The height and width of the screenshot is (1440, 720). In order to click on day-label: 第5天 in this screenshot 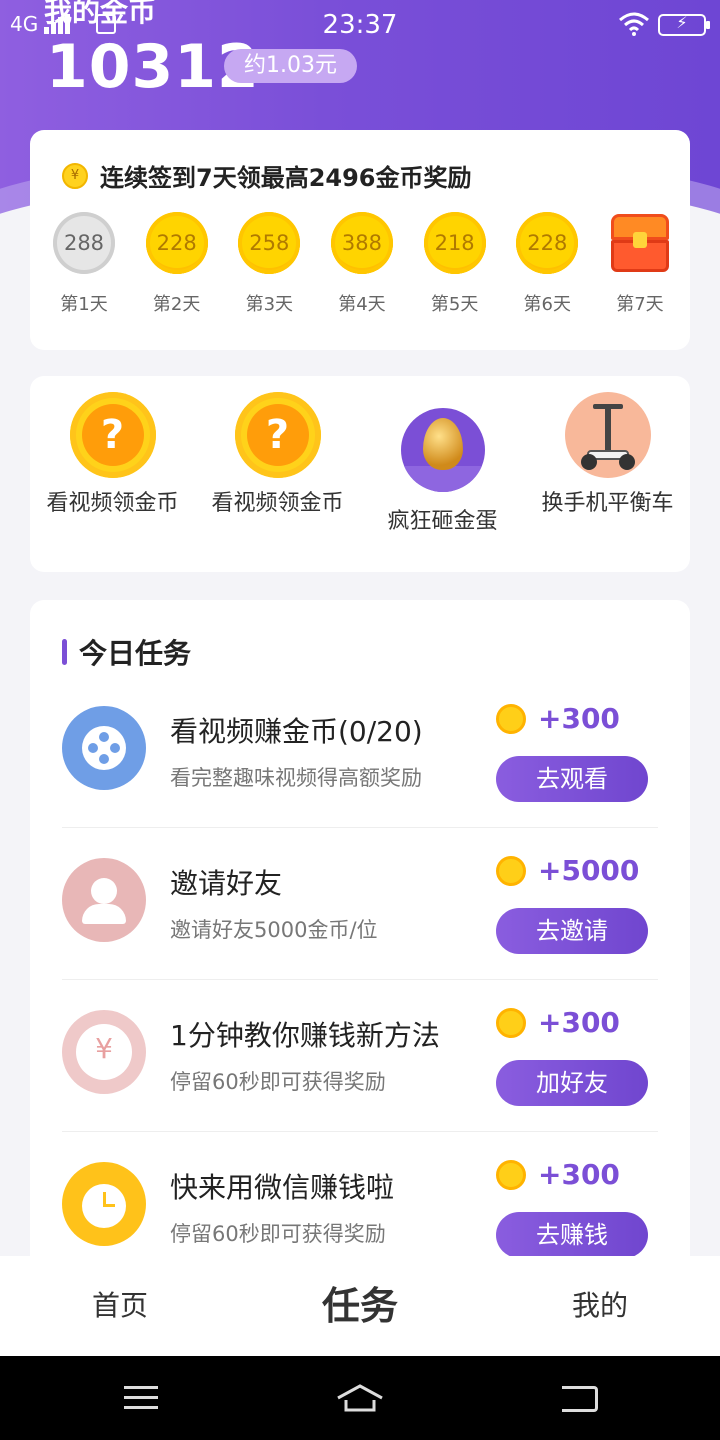, I will do `click(454, 304)`.